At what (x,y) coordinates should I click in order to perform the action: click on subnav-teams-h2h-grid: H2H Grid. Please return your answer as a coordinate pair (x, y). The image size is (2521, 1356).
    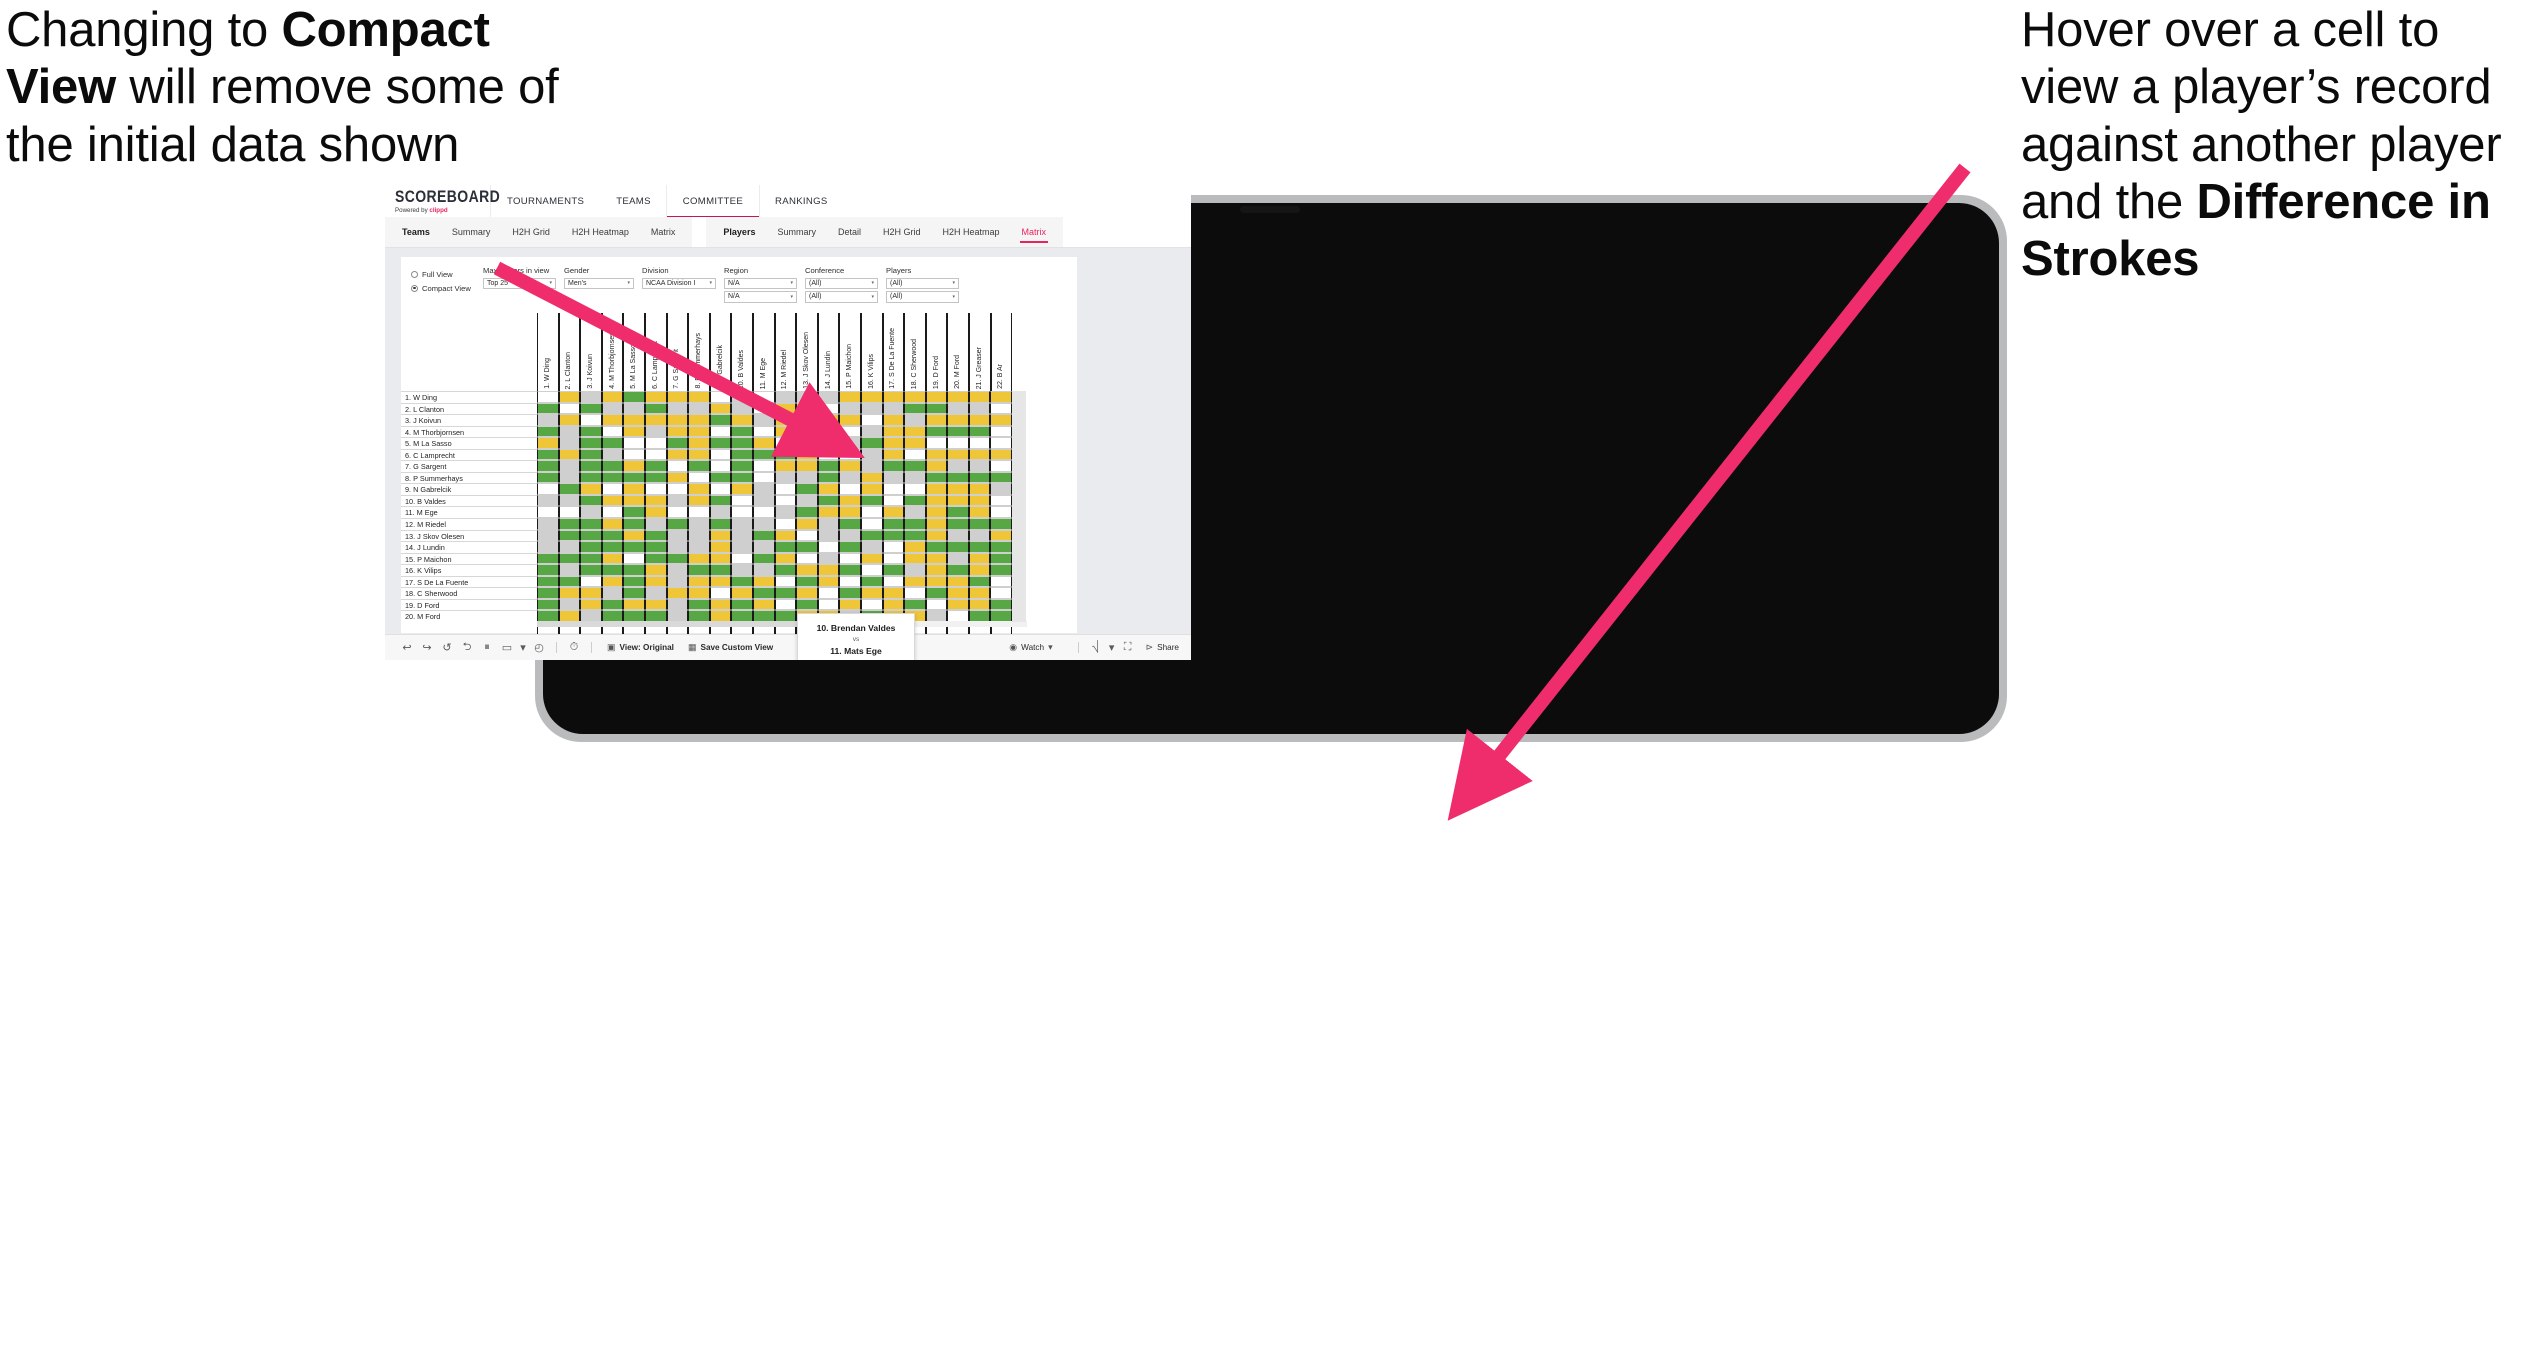
    Looking at the image, I should click on (531, 232).